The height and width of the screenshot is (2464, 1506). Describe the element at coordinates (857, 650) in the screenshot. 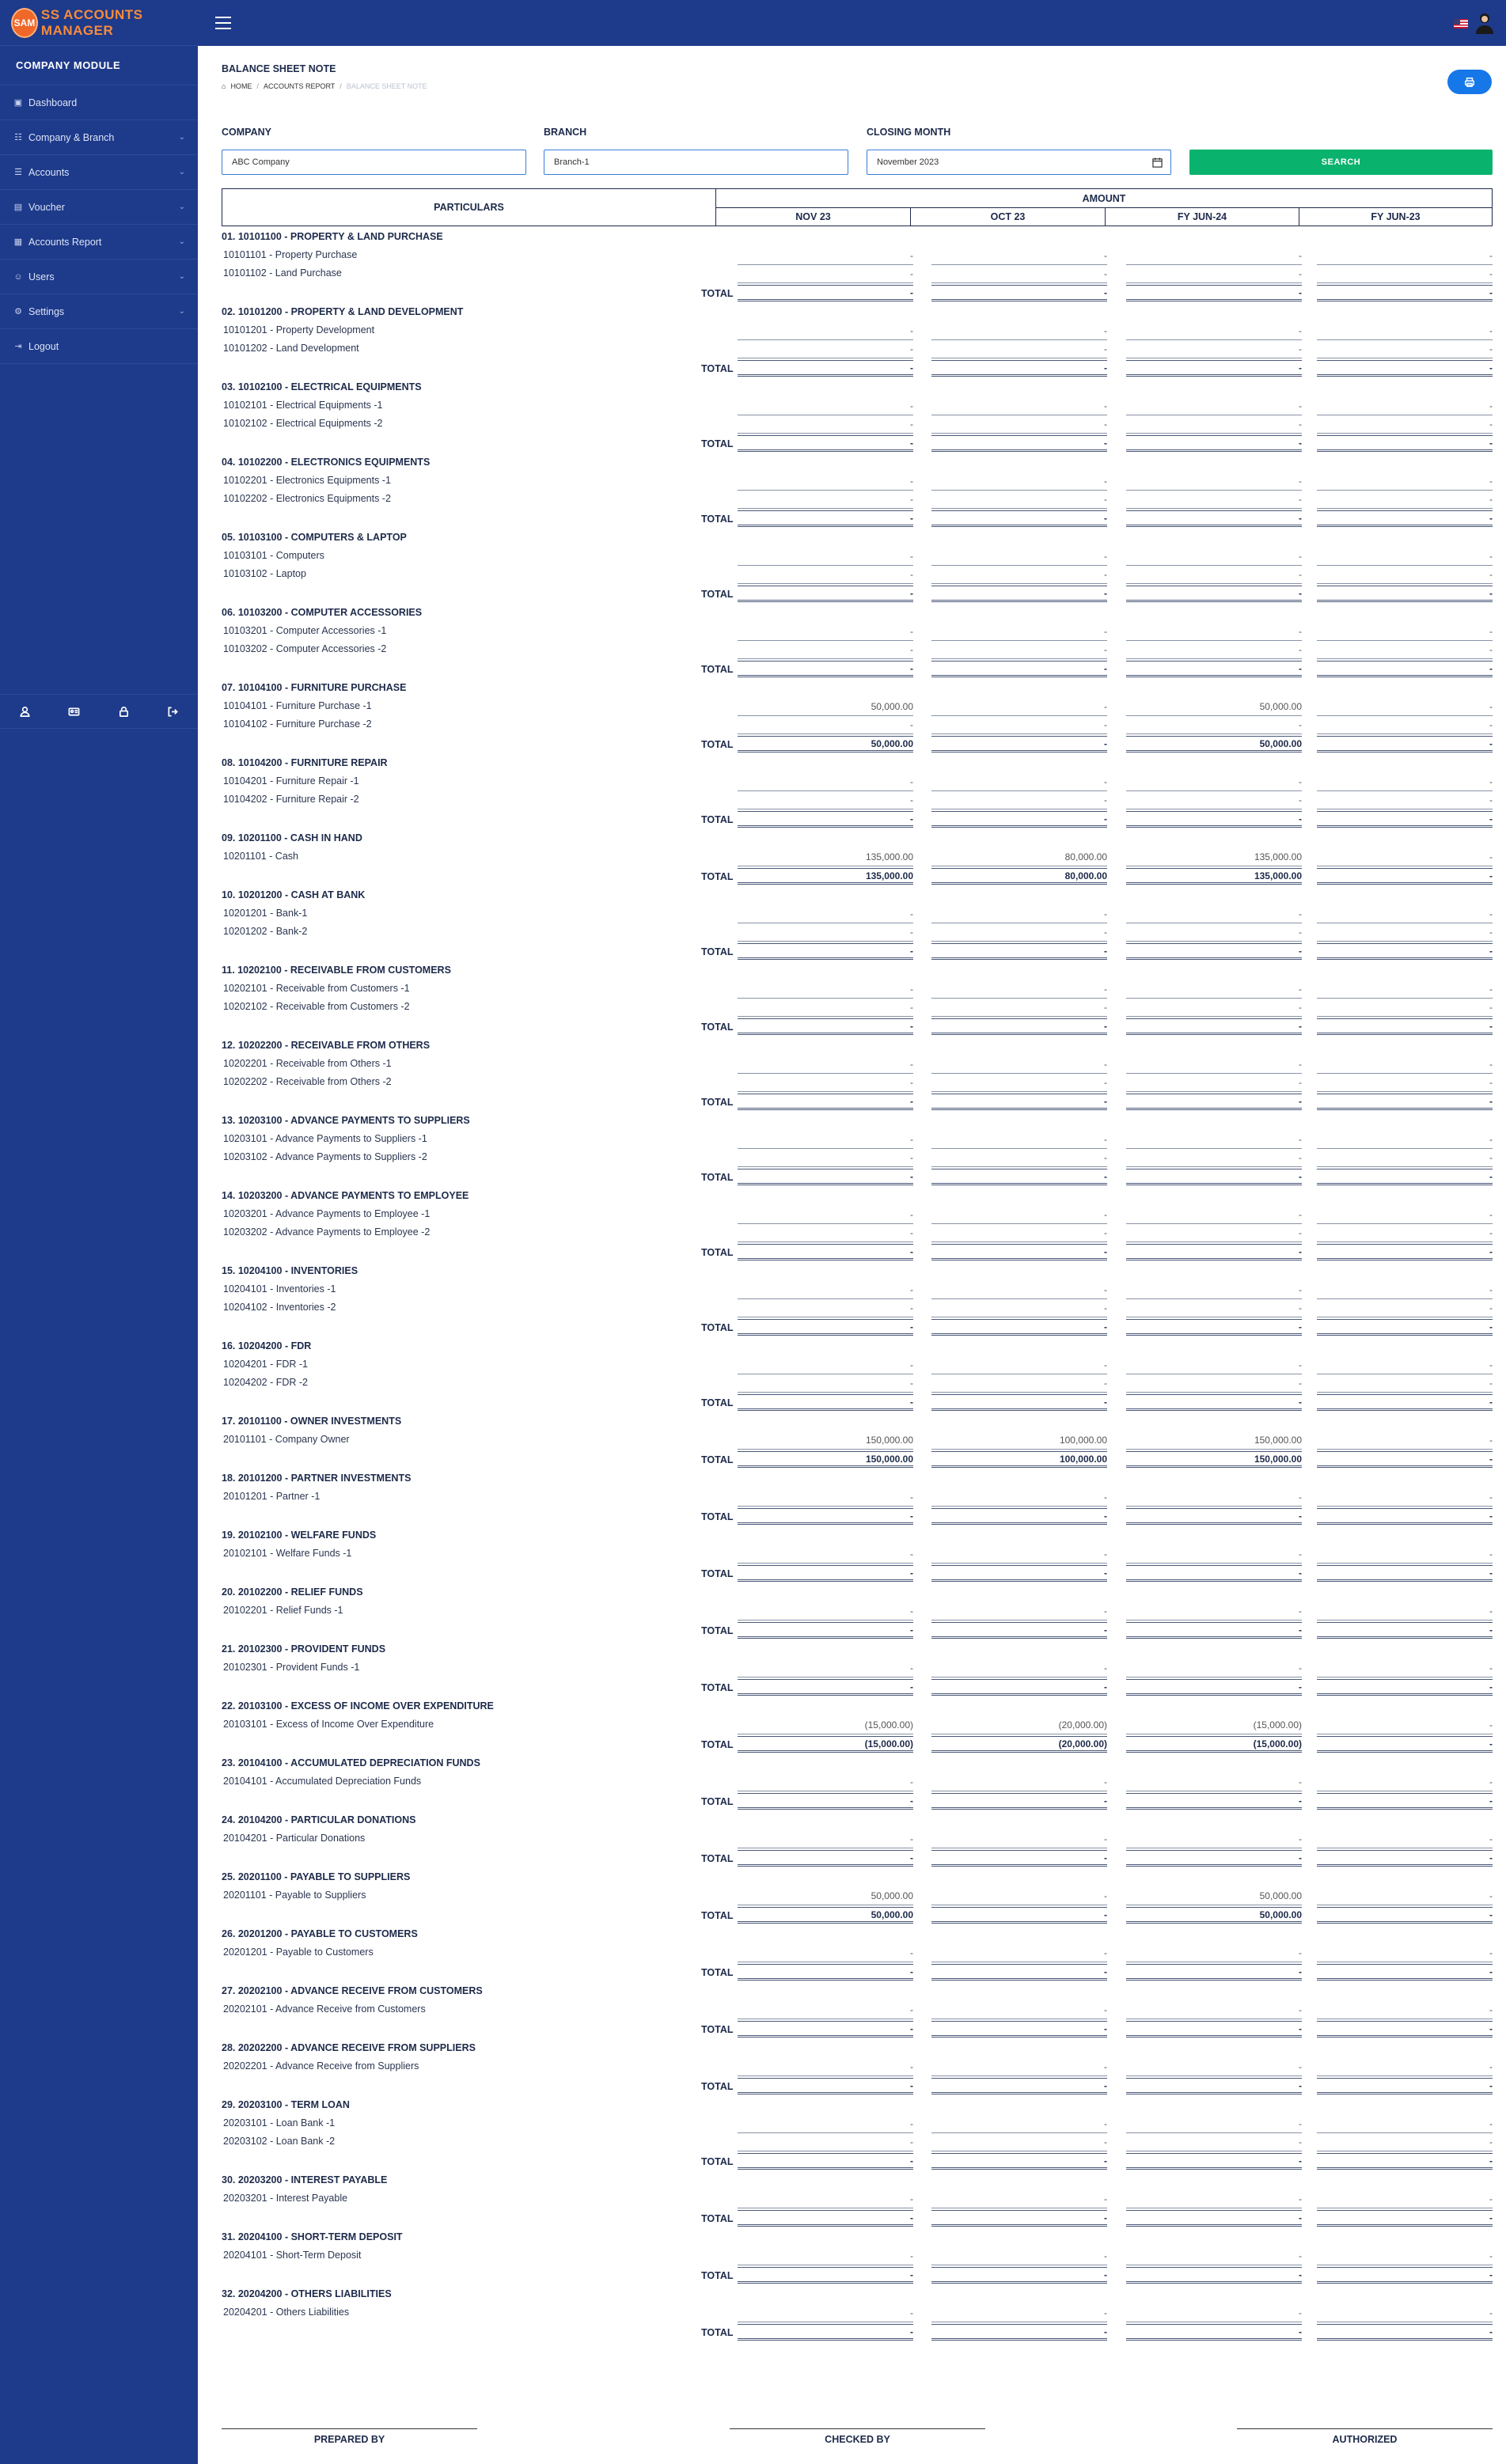

I see `table-row: 10103202 - Computer Accessories -2- - - -` at that location.